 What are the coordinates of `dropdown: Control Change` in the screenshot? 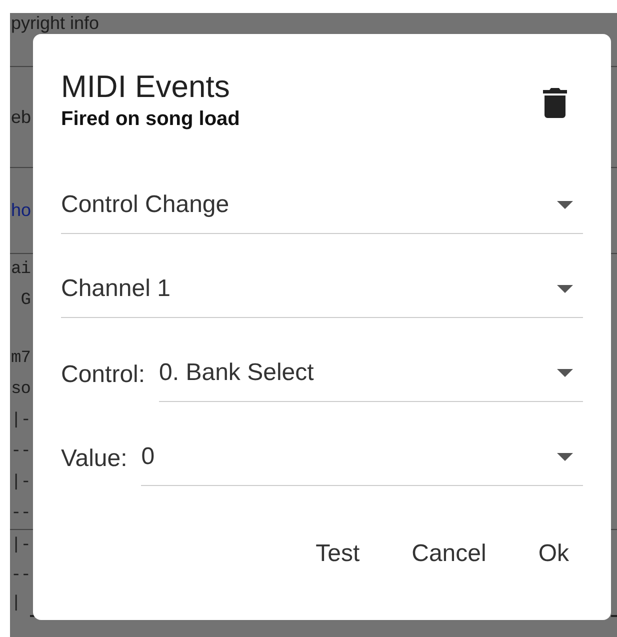 It's located at (322, 205).